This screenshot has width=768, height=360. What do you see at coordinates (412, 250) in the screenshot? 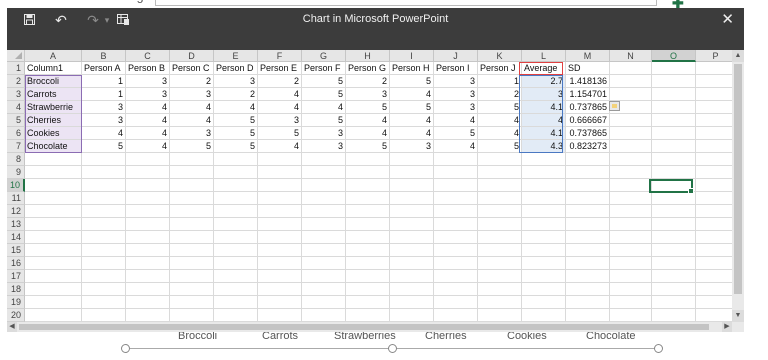
I see `cell-i15` at bounding box center [412, 250].